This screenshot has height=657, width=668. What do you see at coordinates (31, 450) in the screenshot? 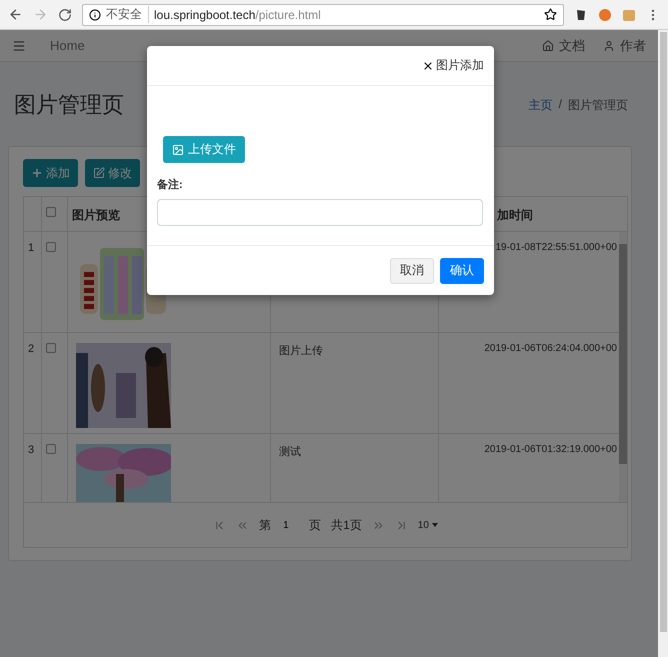
I see `row-number: 3` at bounding box center [31, 450].